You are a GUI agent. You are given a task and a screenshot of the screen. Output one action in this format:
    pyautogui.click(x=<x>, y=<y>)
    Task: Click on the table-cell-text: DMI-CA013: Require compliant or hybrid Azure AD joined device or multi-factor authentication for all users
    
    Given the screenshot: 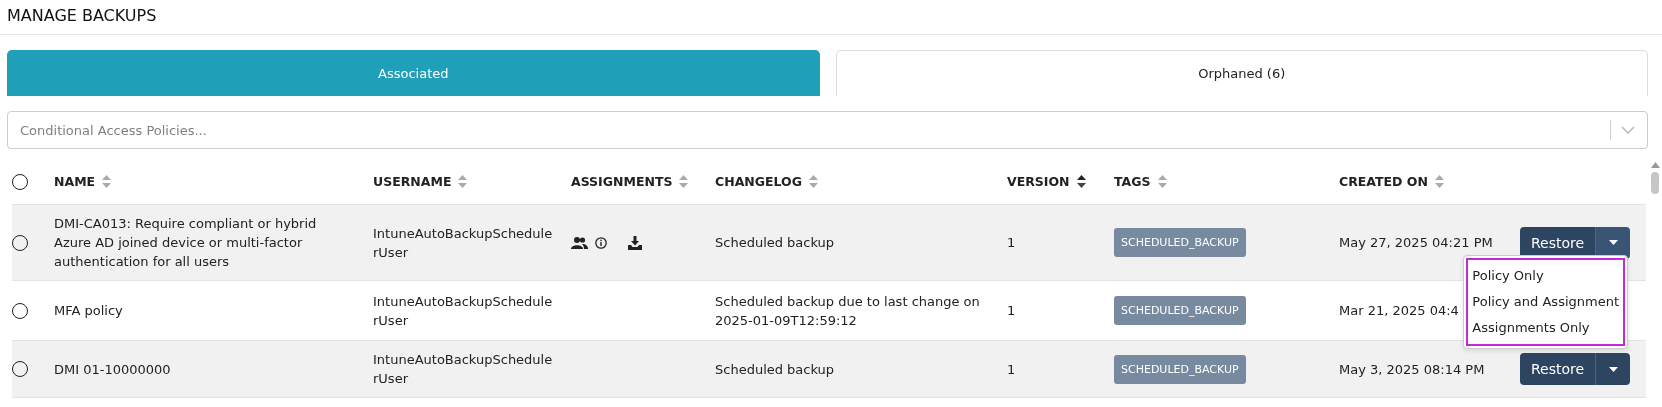 What is the action you would take?
    pyautogui.click(x=186, y=243)
    